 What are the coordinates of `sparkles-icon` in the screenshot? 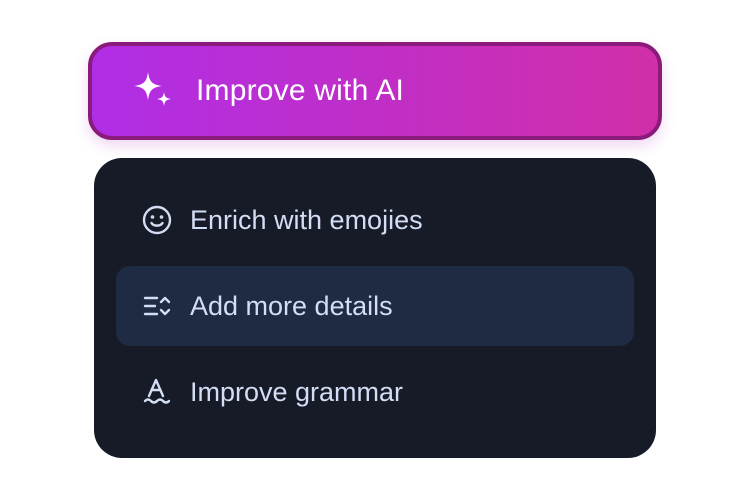 It's located at (153, 91).